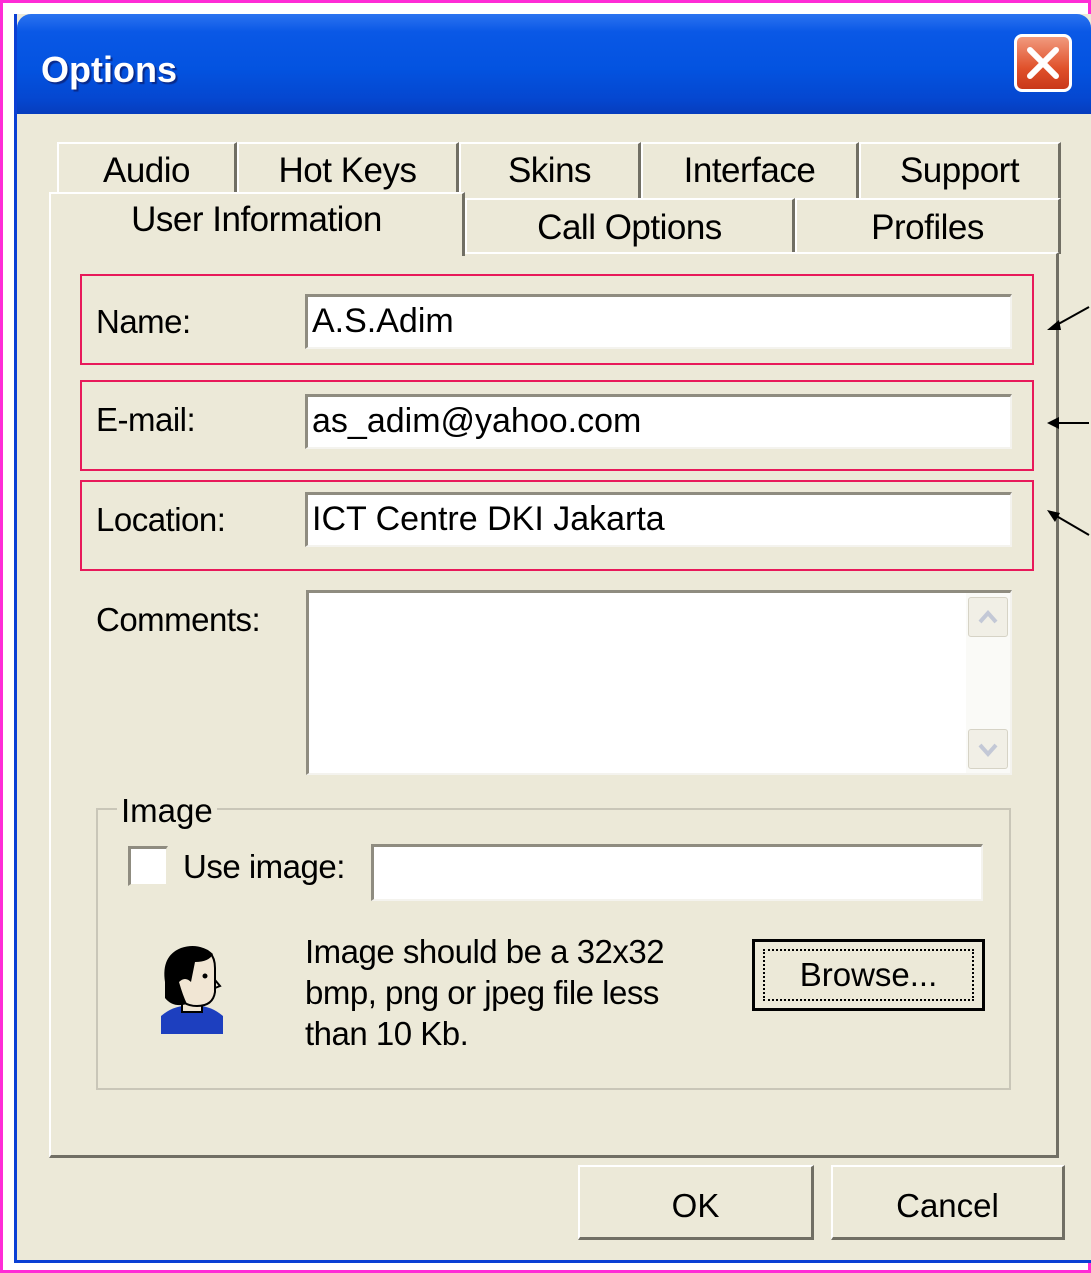 The height and width of the screenshot is (1273, 1091). What do you see at coordinates (146, 419) in the screenshot?
I see `email-label: E-mail:` at bounding box center [146, 419].